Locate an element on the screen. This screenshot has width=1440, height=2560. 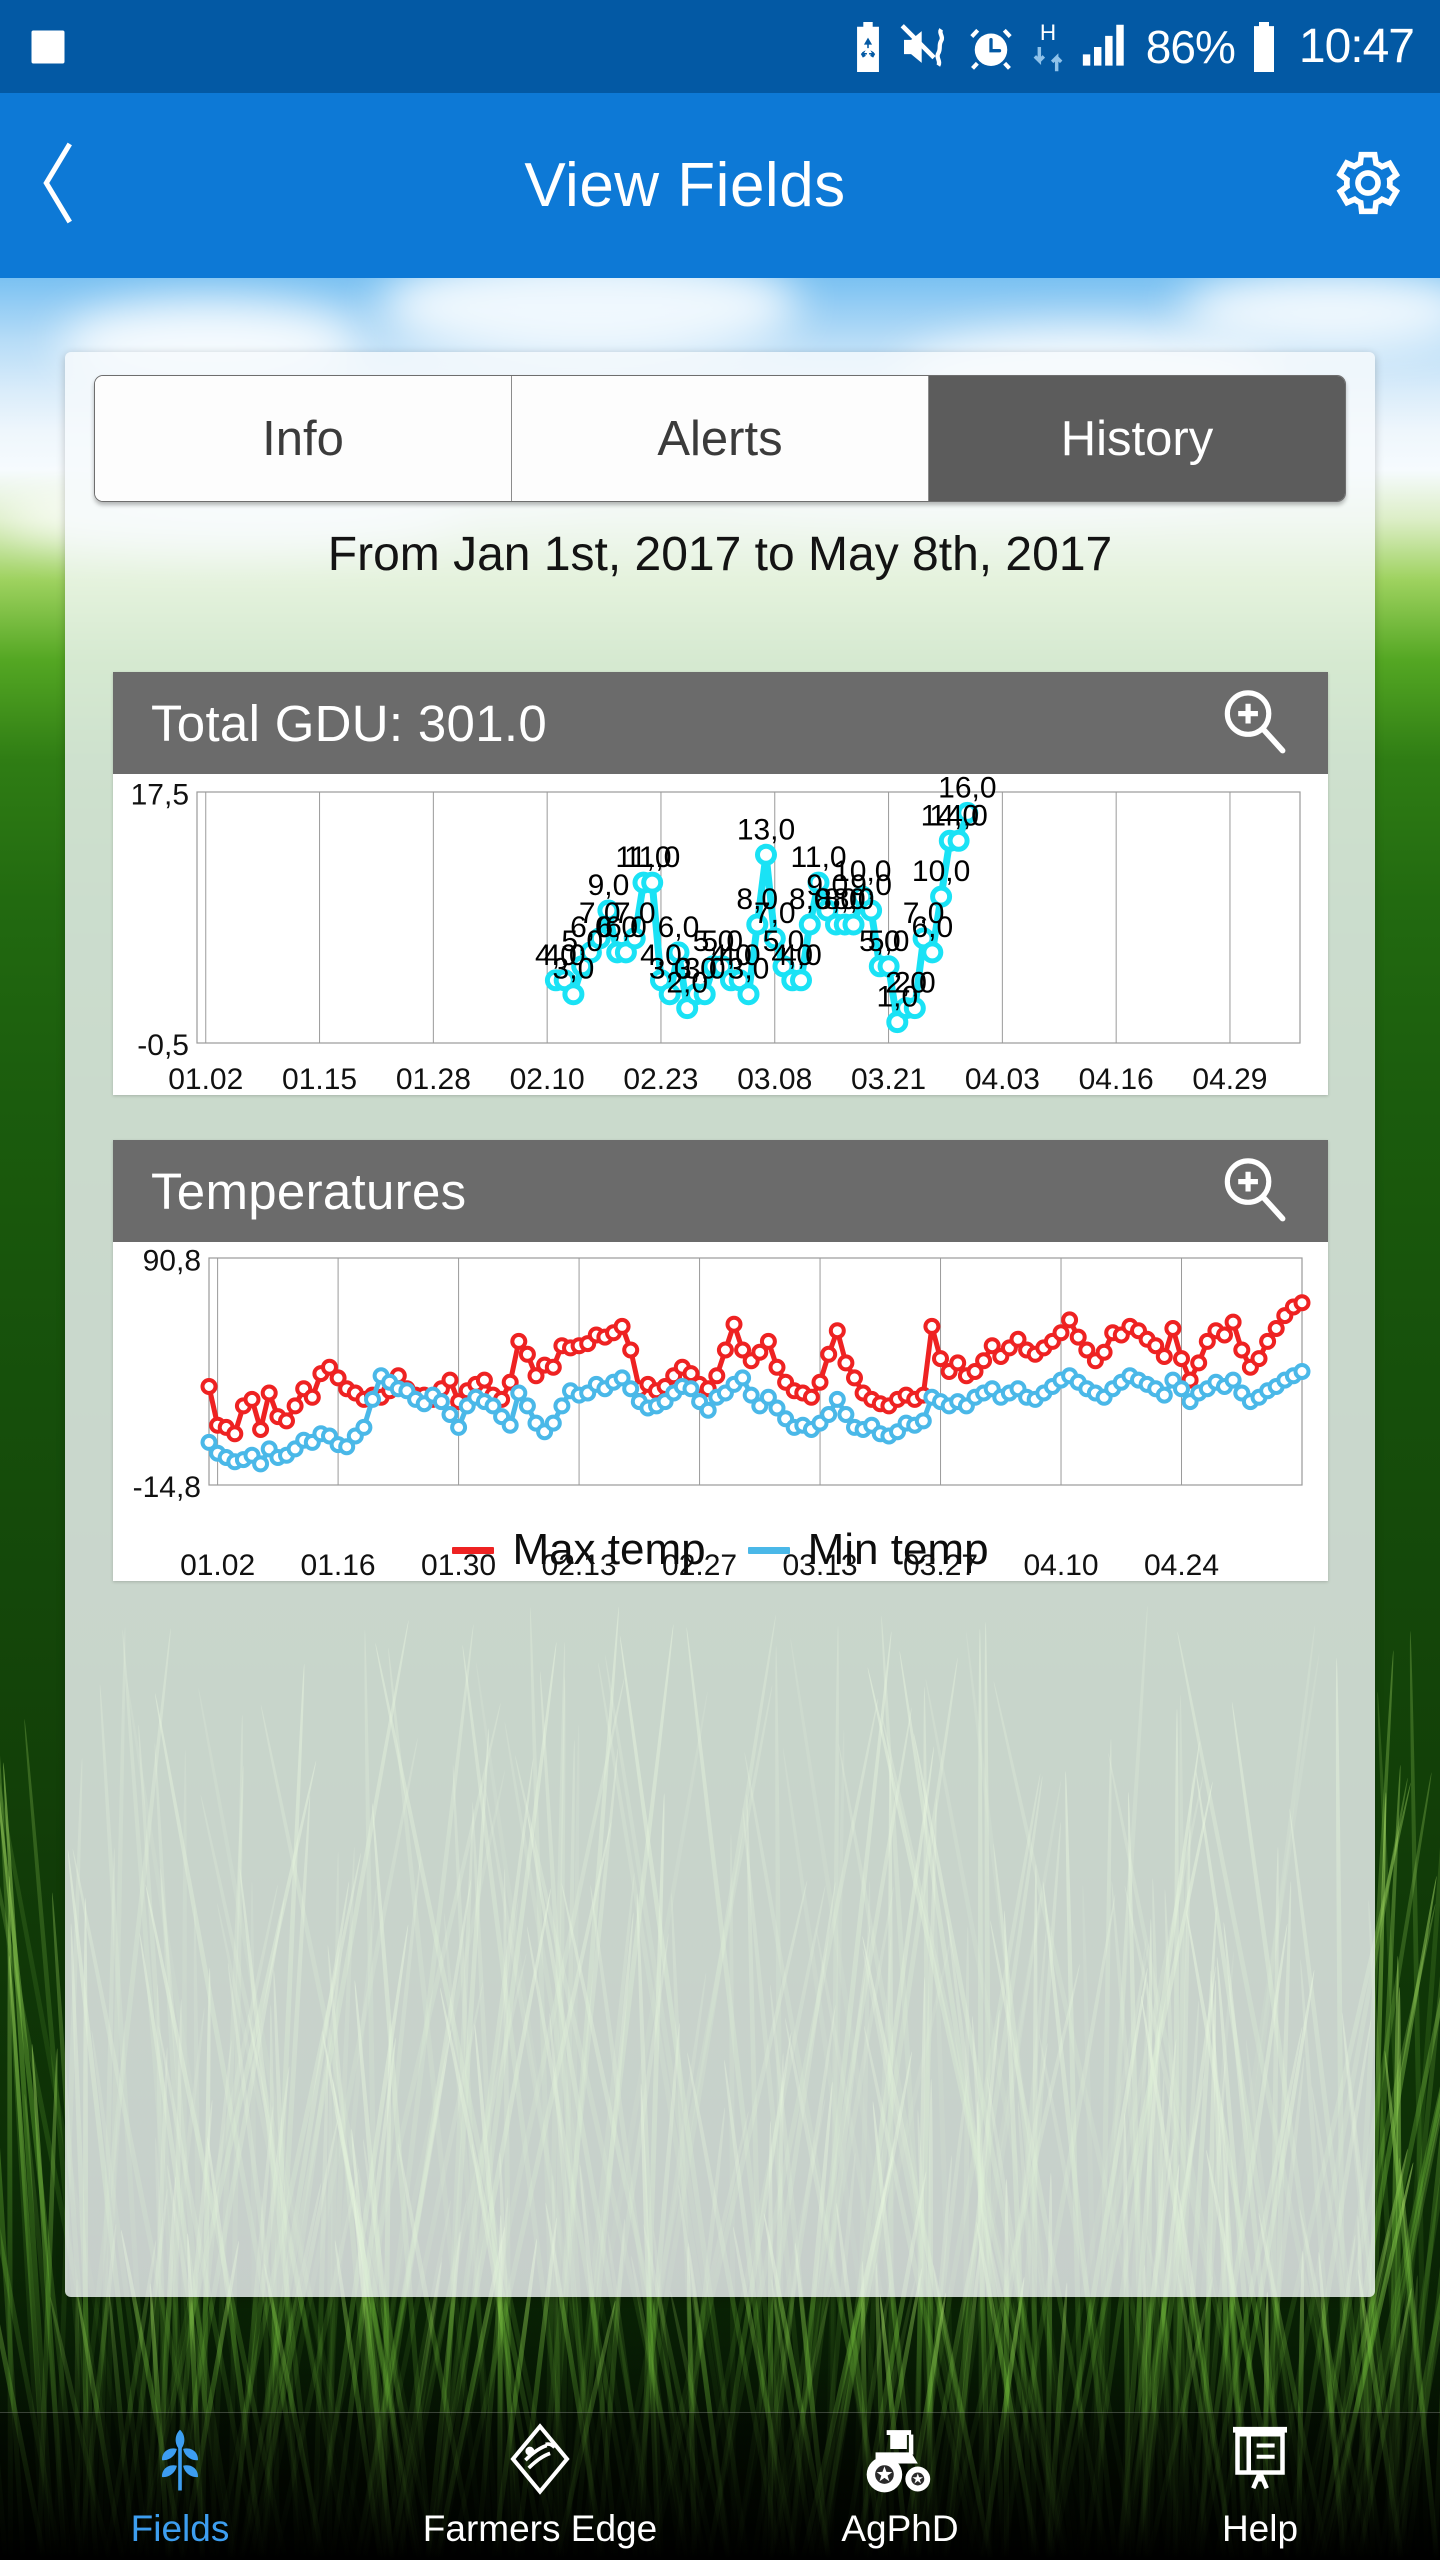
wheat-icon is located at coordinates (180, 2461).